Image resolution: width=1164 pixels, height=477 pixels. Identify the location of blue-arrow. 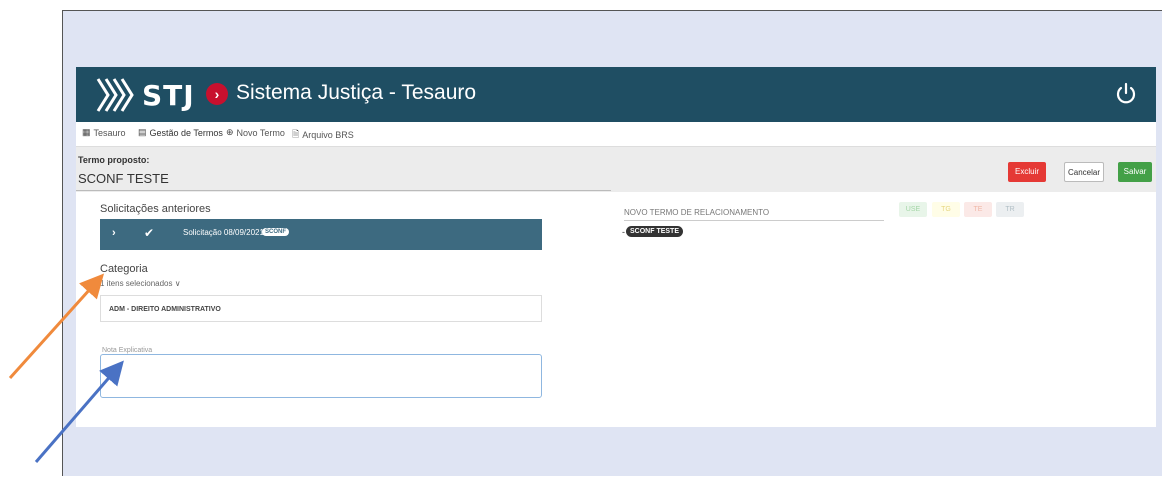
(79, 411).